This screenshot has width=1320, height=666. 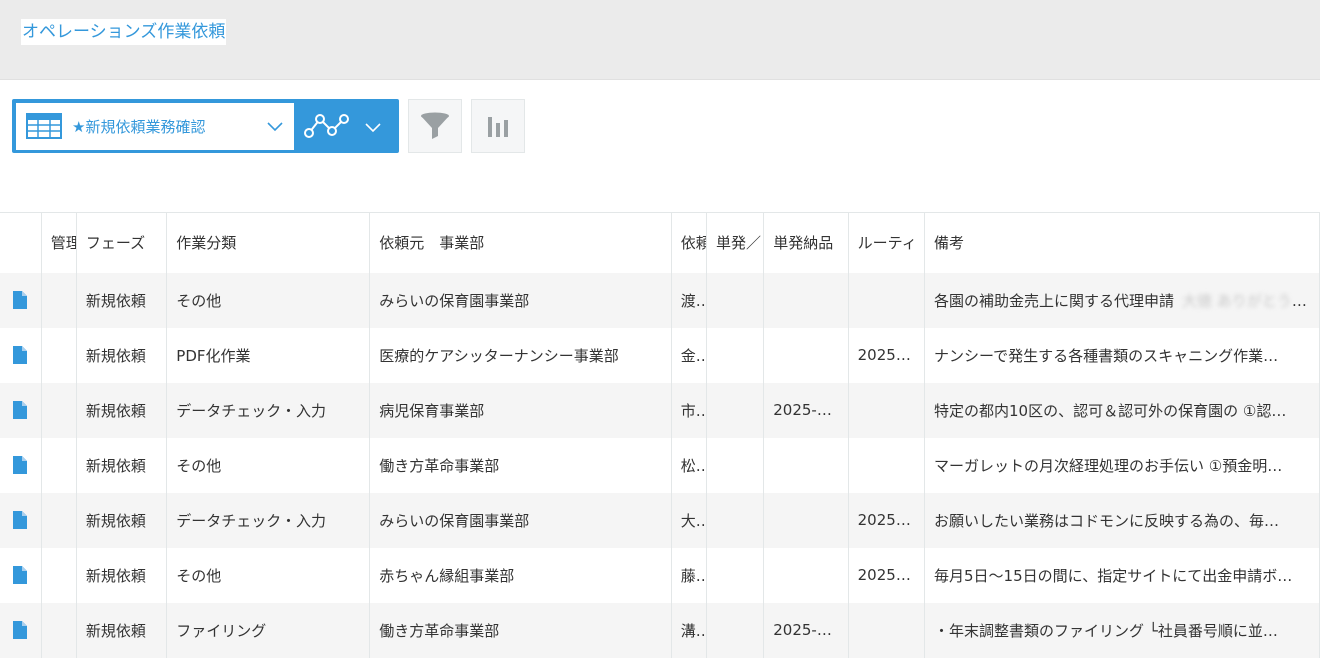 What do you see at coordinates (139, 126) in the screenshot?
I see `view-name: ★新規依頼業務確認` at bounding box center [139, 126].